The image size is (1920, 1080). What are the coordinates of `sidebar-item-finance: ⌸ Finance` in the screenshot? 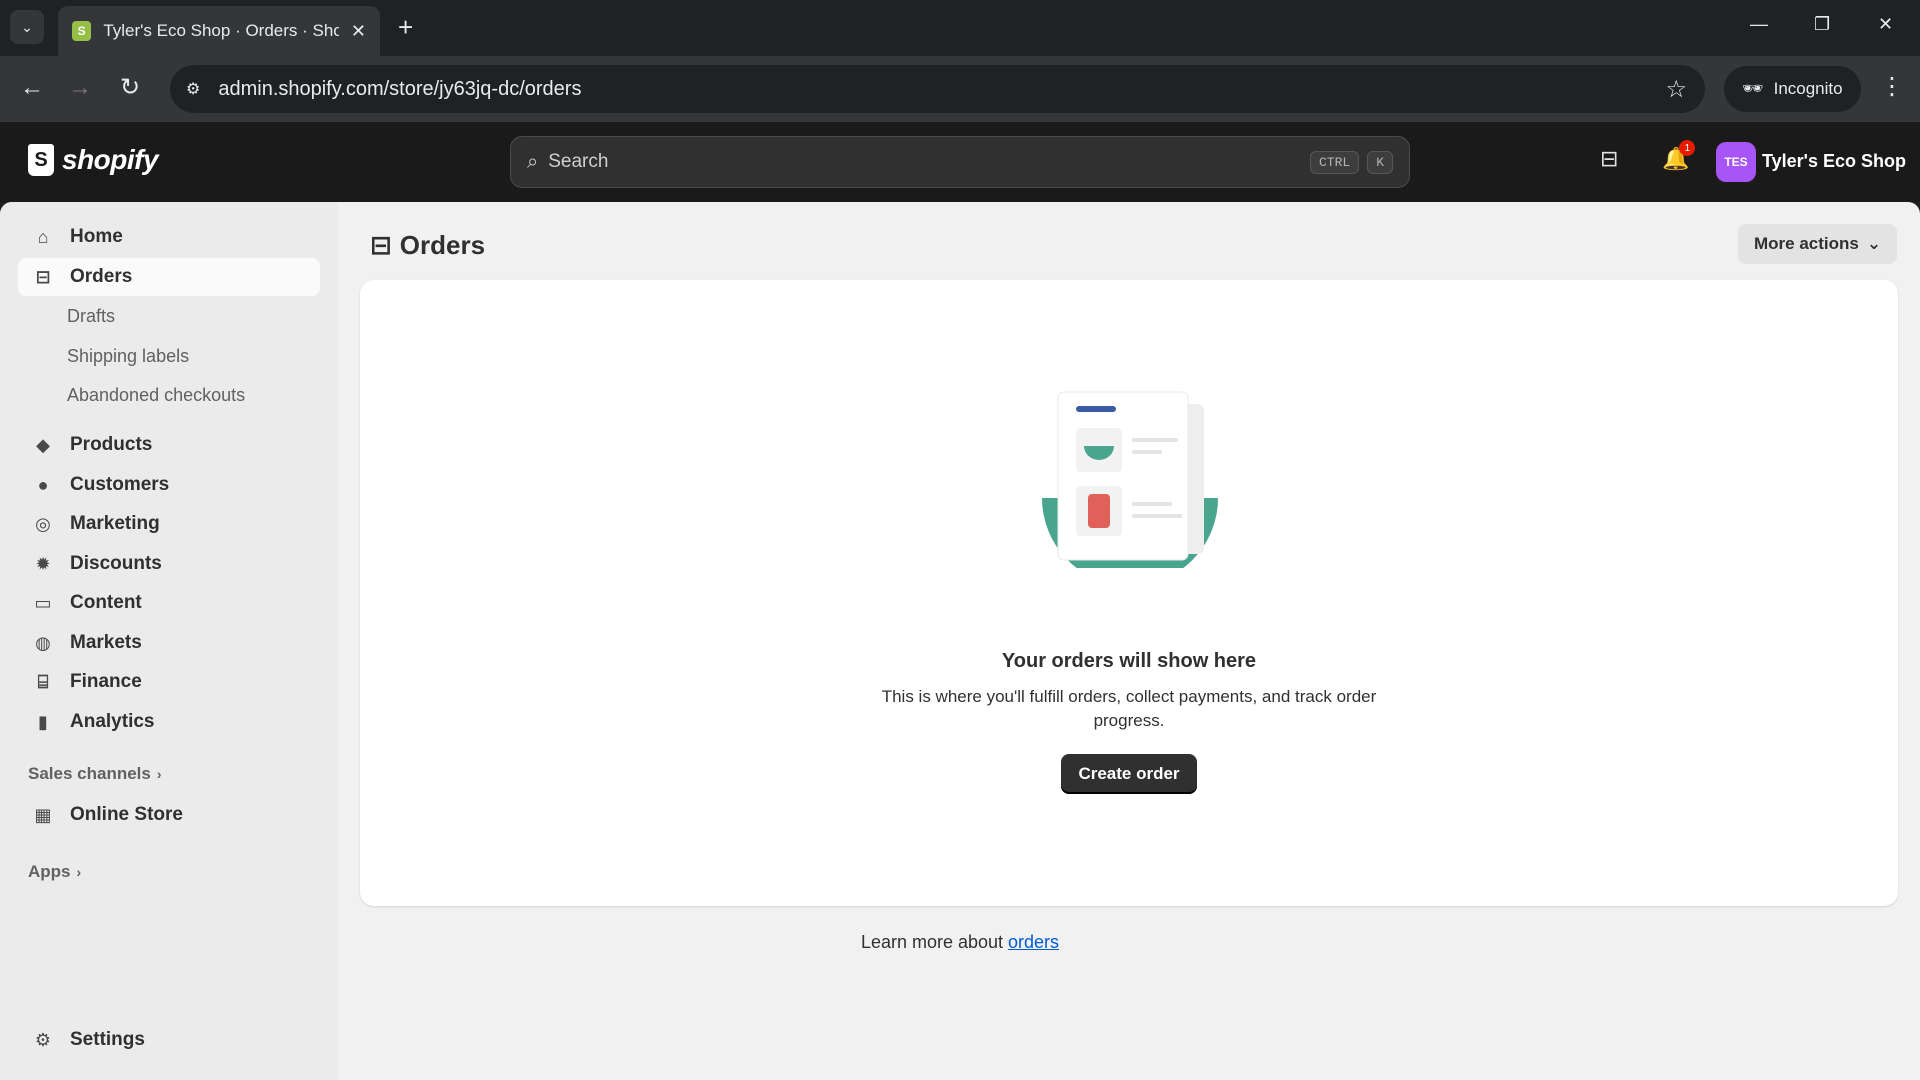 It's located at (169, 682).